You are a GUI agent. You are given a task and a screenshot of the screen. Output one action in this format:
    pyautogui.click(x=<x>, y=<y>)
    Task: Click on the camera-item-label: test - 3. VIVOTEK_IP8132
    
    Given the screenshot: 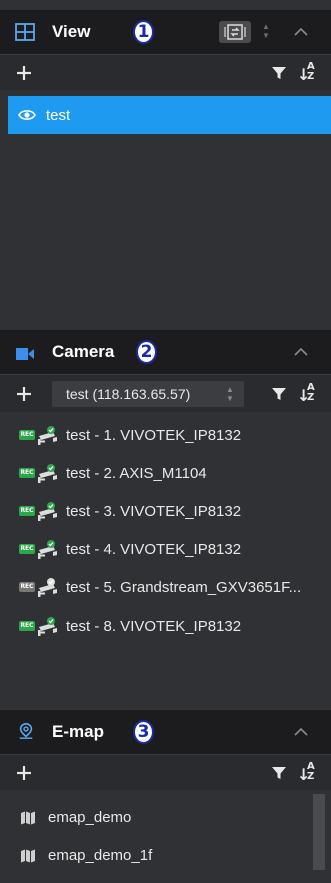 What is the action you would take?
    pyautogui.click(x=154, y=511)
    